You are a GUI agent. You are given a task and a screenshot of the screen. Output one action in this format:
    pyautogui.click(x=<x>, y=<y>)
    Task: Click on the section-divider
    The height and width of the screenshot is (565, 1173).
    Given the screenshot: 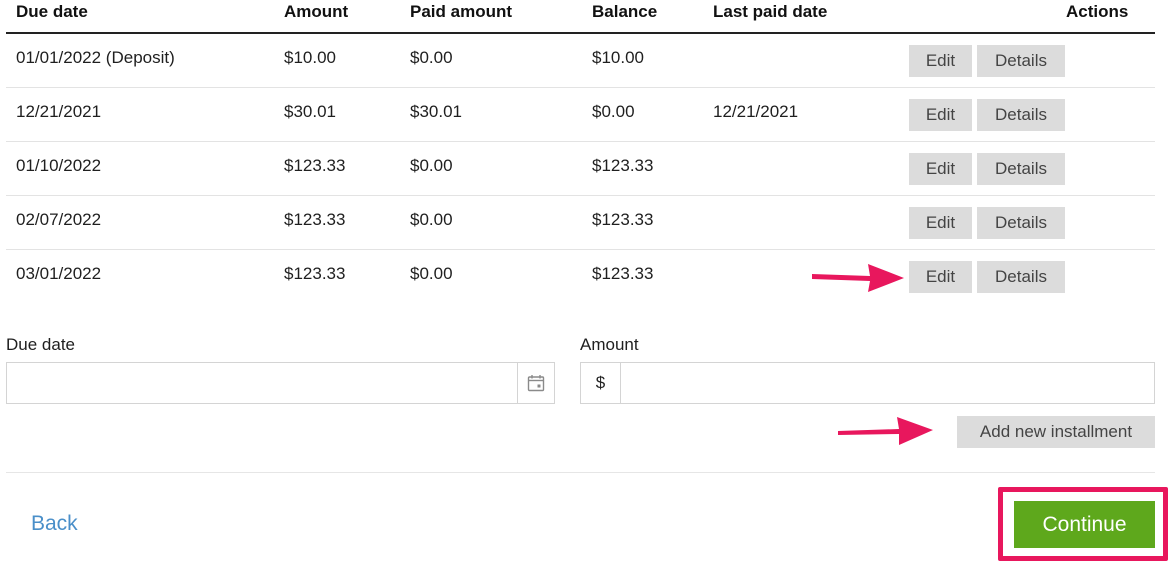 What is the action you would take?
    pyautogui.click(x=580, y=472)
    